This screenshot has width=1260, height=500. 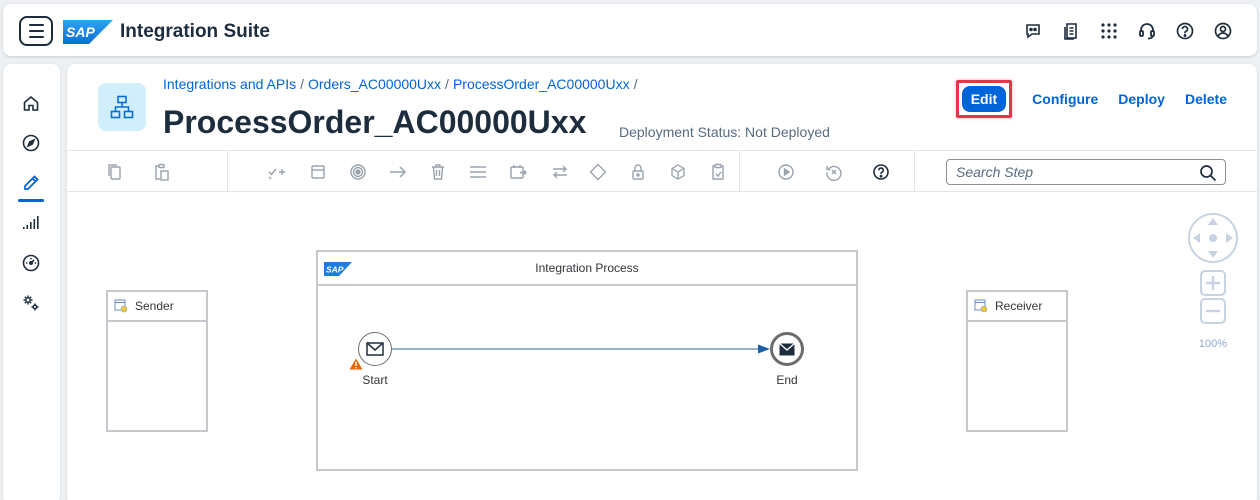 What do you see at coordinates (115, 172) in the screenshot?
I see `copy-icon` at bounding box center [115, 172].